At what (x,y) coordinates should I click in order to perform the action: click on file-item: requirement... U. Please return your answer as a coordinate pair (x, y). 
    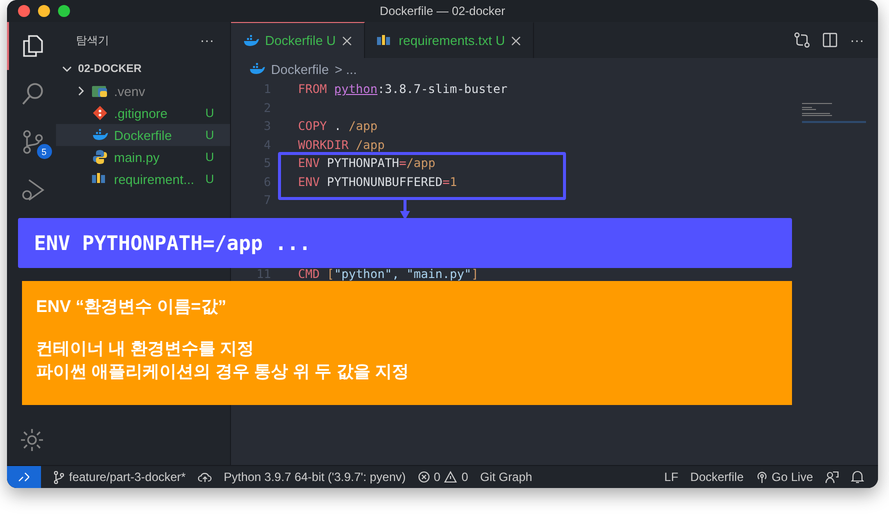
    Looking at the image, I should click on (143, 179).